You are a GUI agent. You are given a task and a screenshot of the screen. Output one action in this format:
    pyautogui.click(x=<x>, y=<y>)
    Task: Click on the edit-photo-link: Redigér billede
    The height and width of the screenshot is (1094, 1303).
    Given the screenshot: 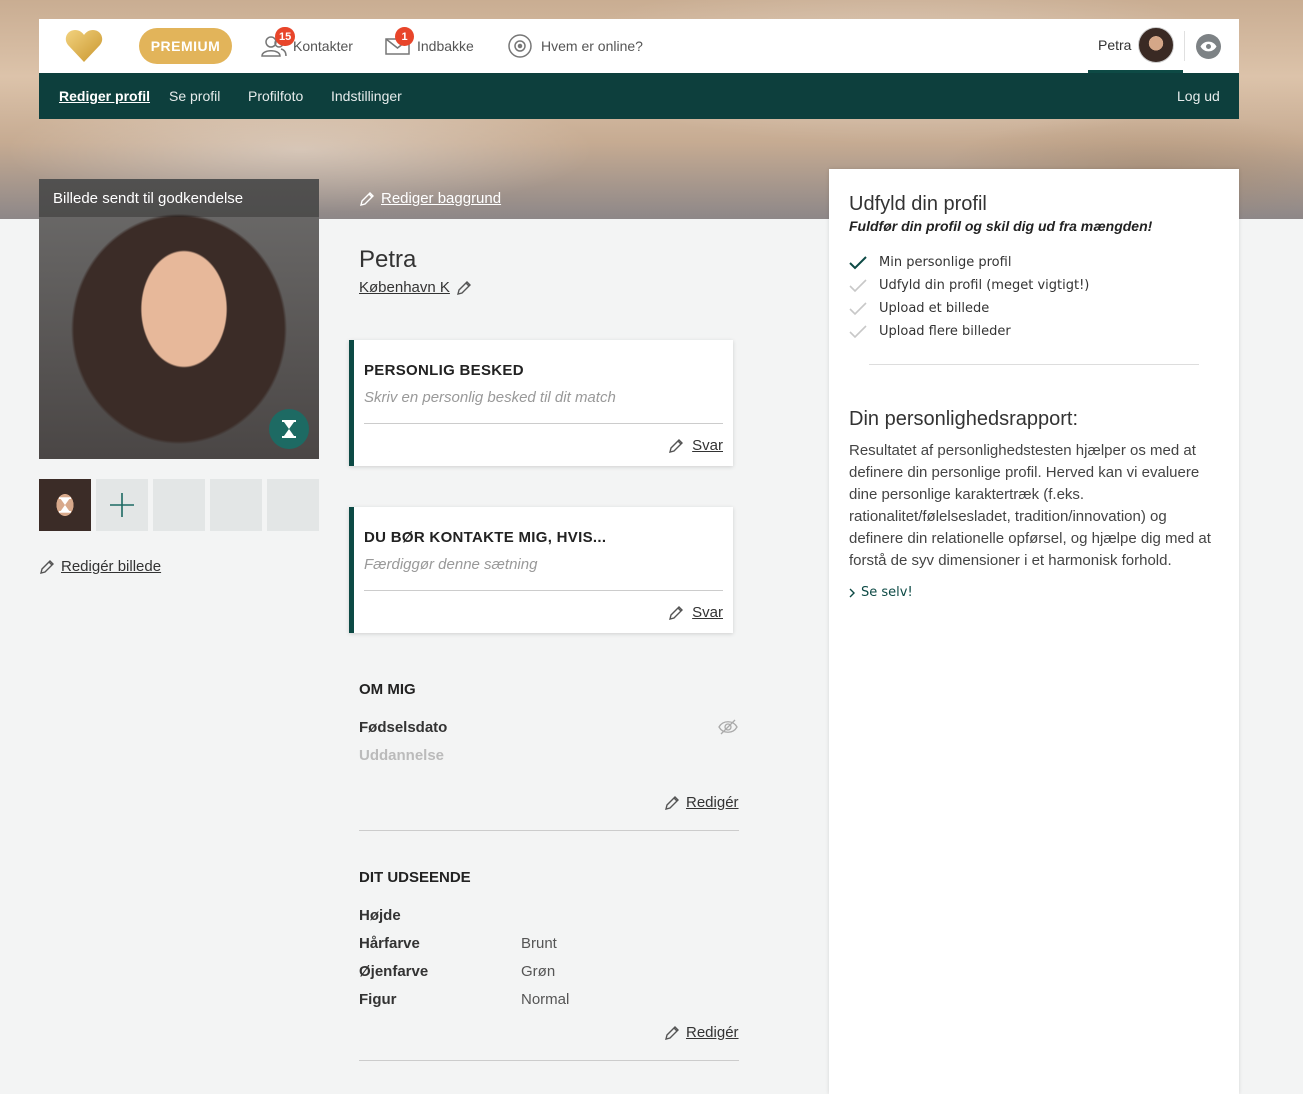 What is the action you would take?
    pyautogui.click(x=100, y=566)
    